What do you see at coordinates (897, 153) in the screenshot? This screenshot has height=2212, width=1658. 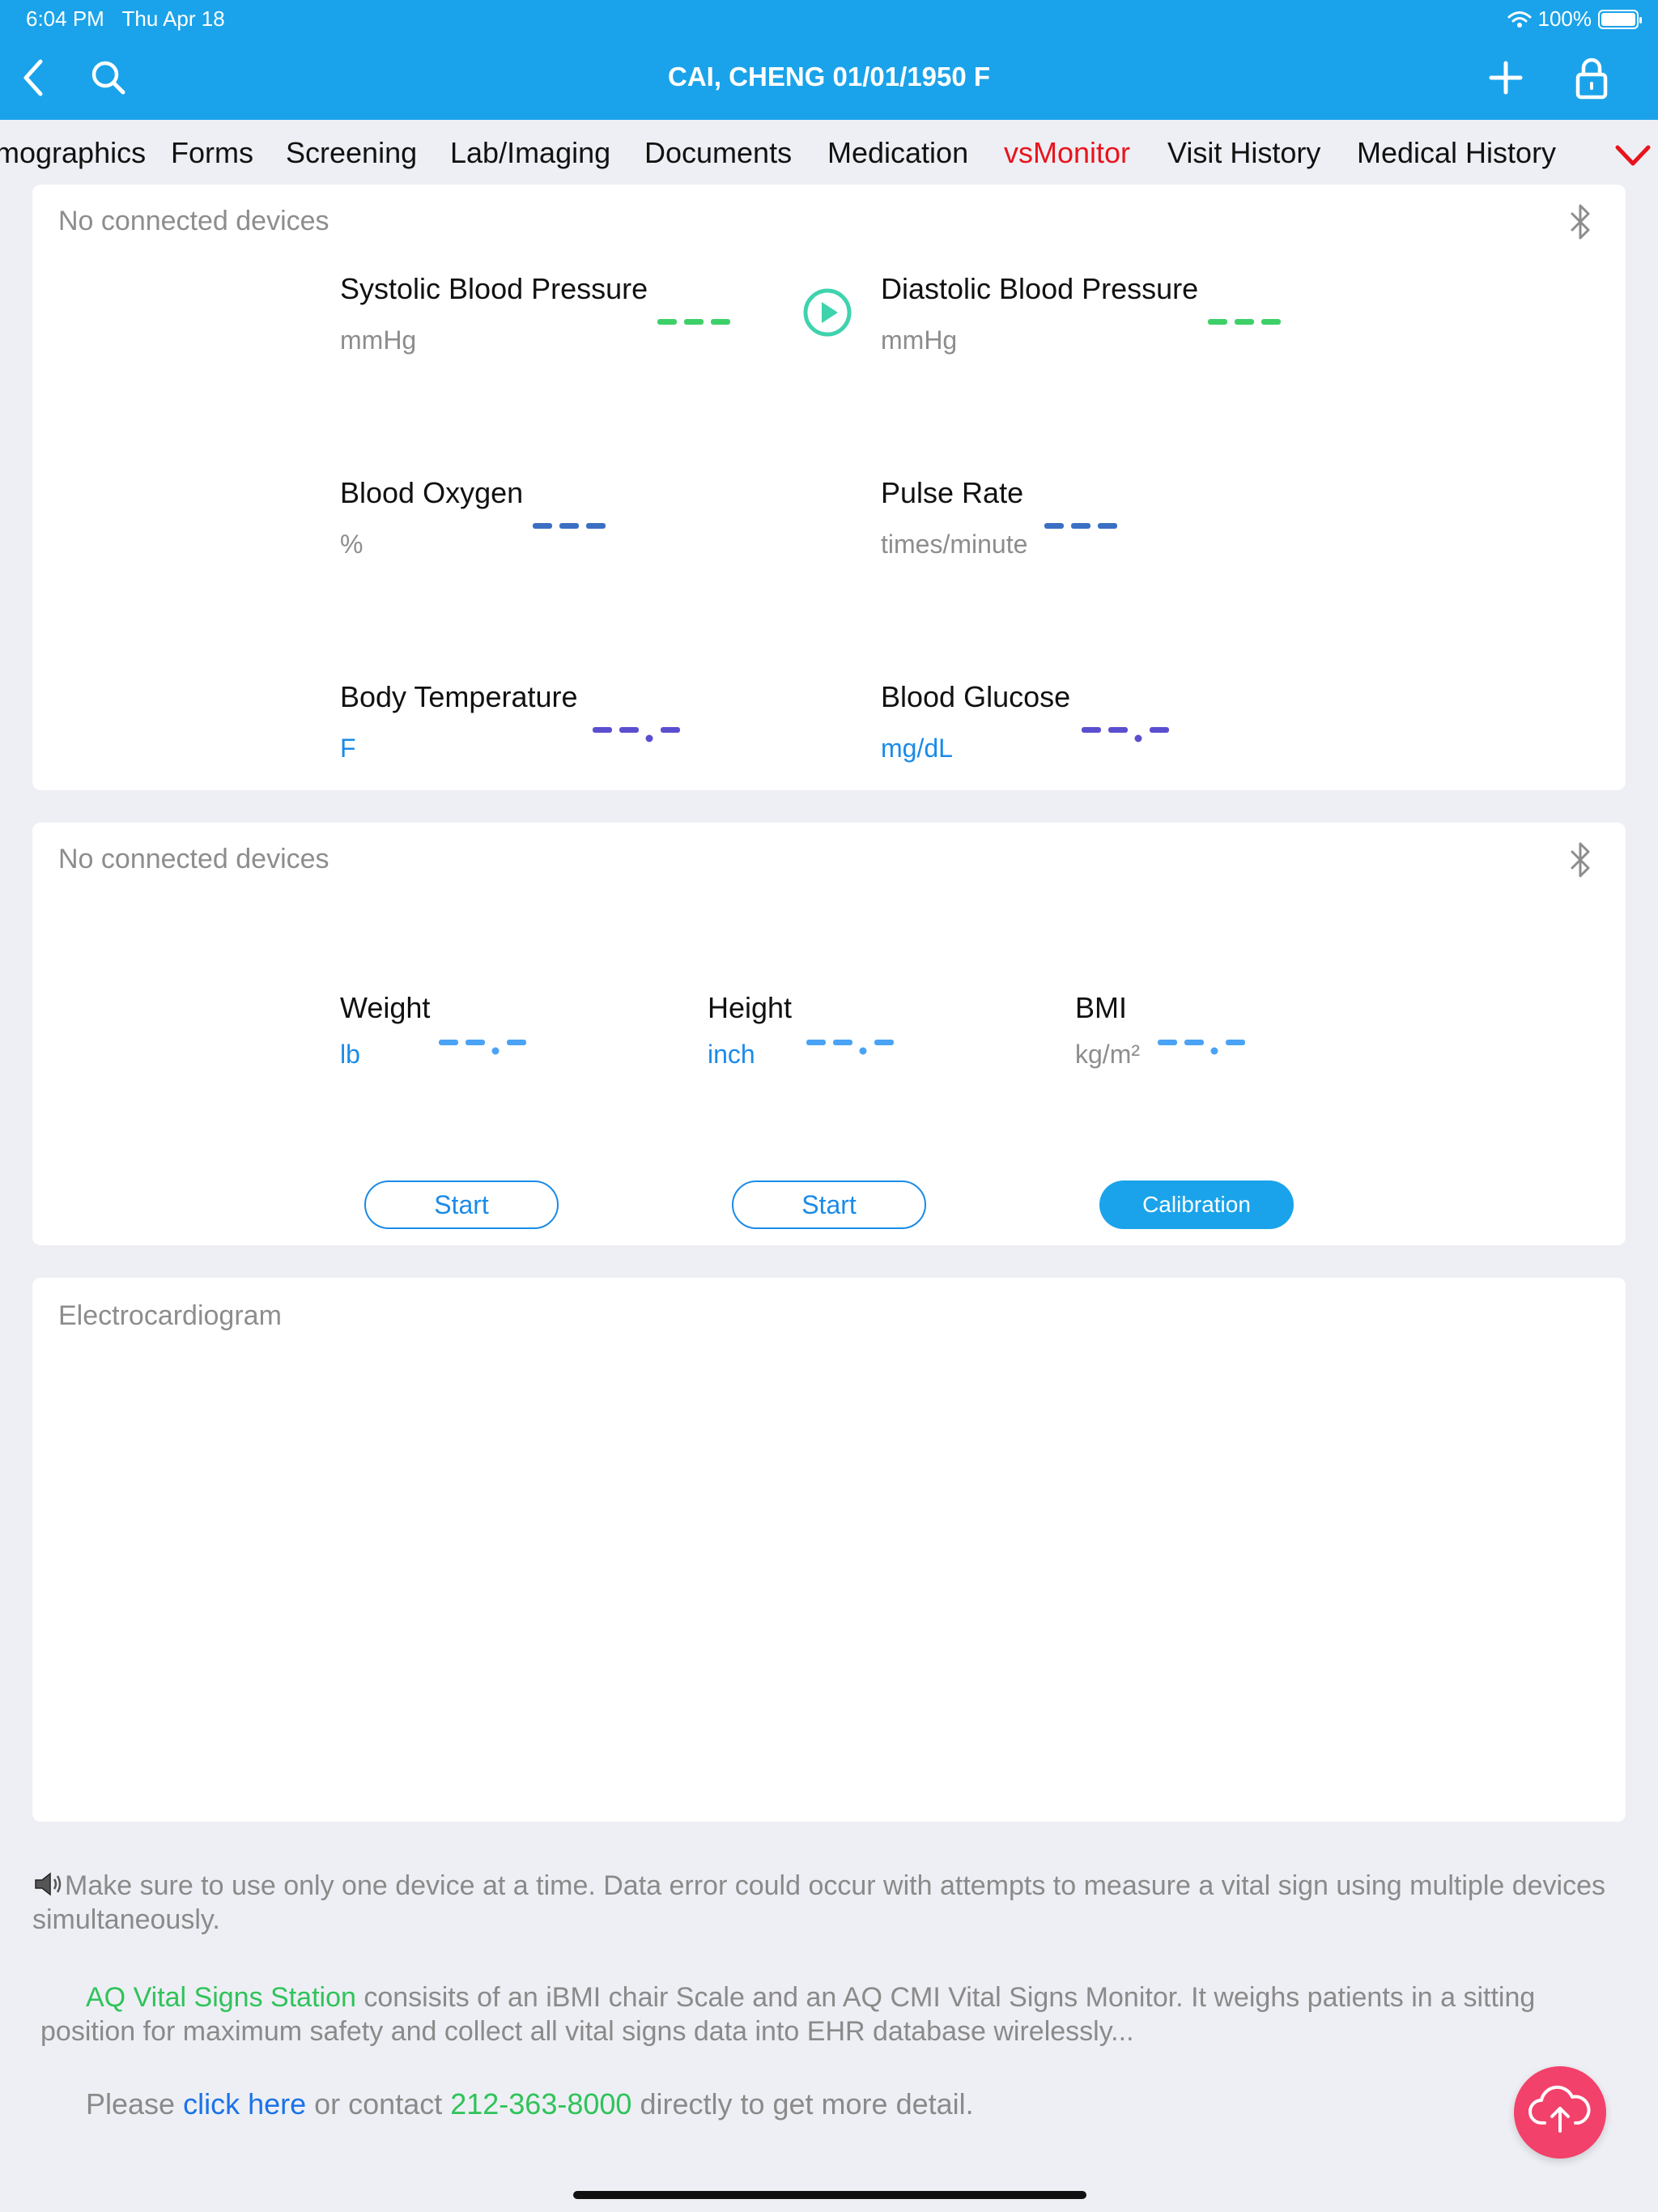 I see `tab-medication: Medication` at bounding box center [897, 153].